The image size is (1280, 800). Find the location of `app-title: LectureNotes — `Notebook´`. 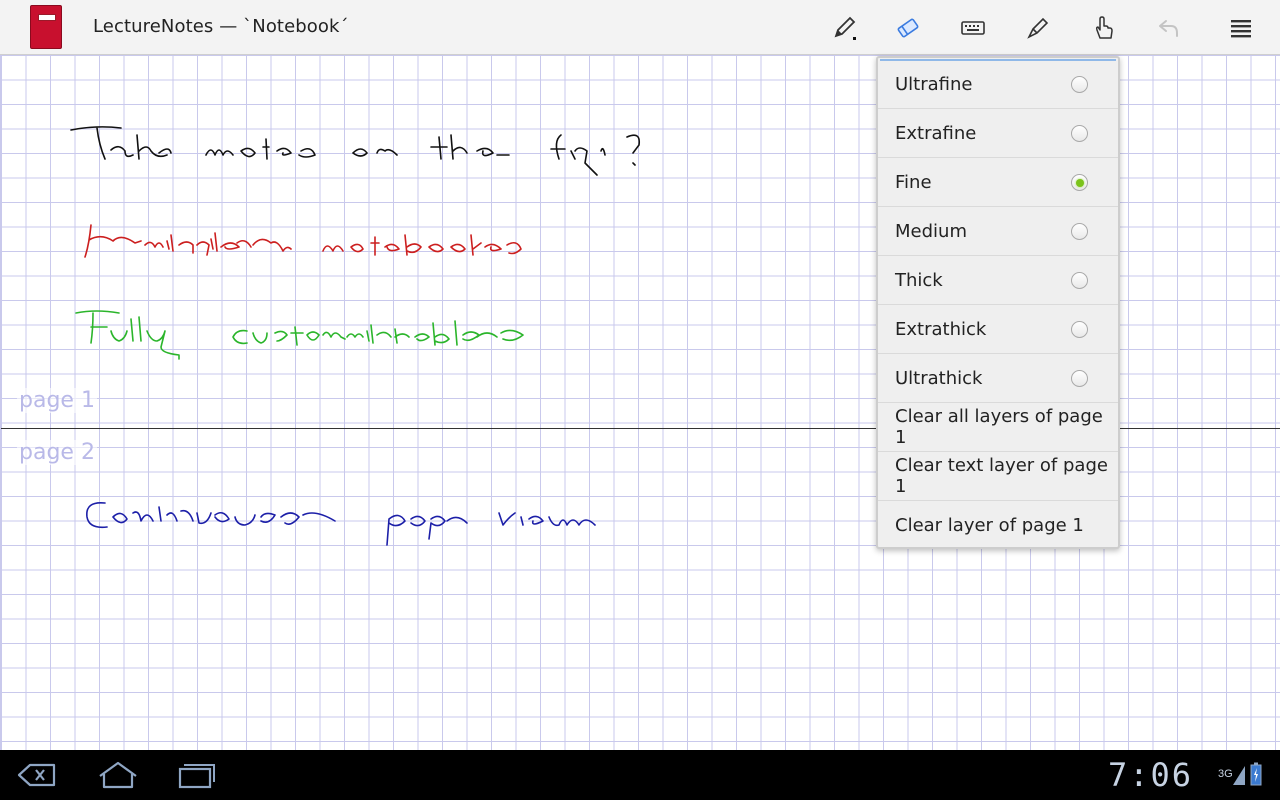

app-title: LectureNotes — `Notebook´ is located at coordinates (221, 26).